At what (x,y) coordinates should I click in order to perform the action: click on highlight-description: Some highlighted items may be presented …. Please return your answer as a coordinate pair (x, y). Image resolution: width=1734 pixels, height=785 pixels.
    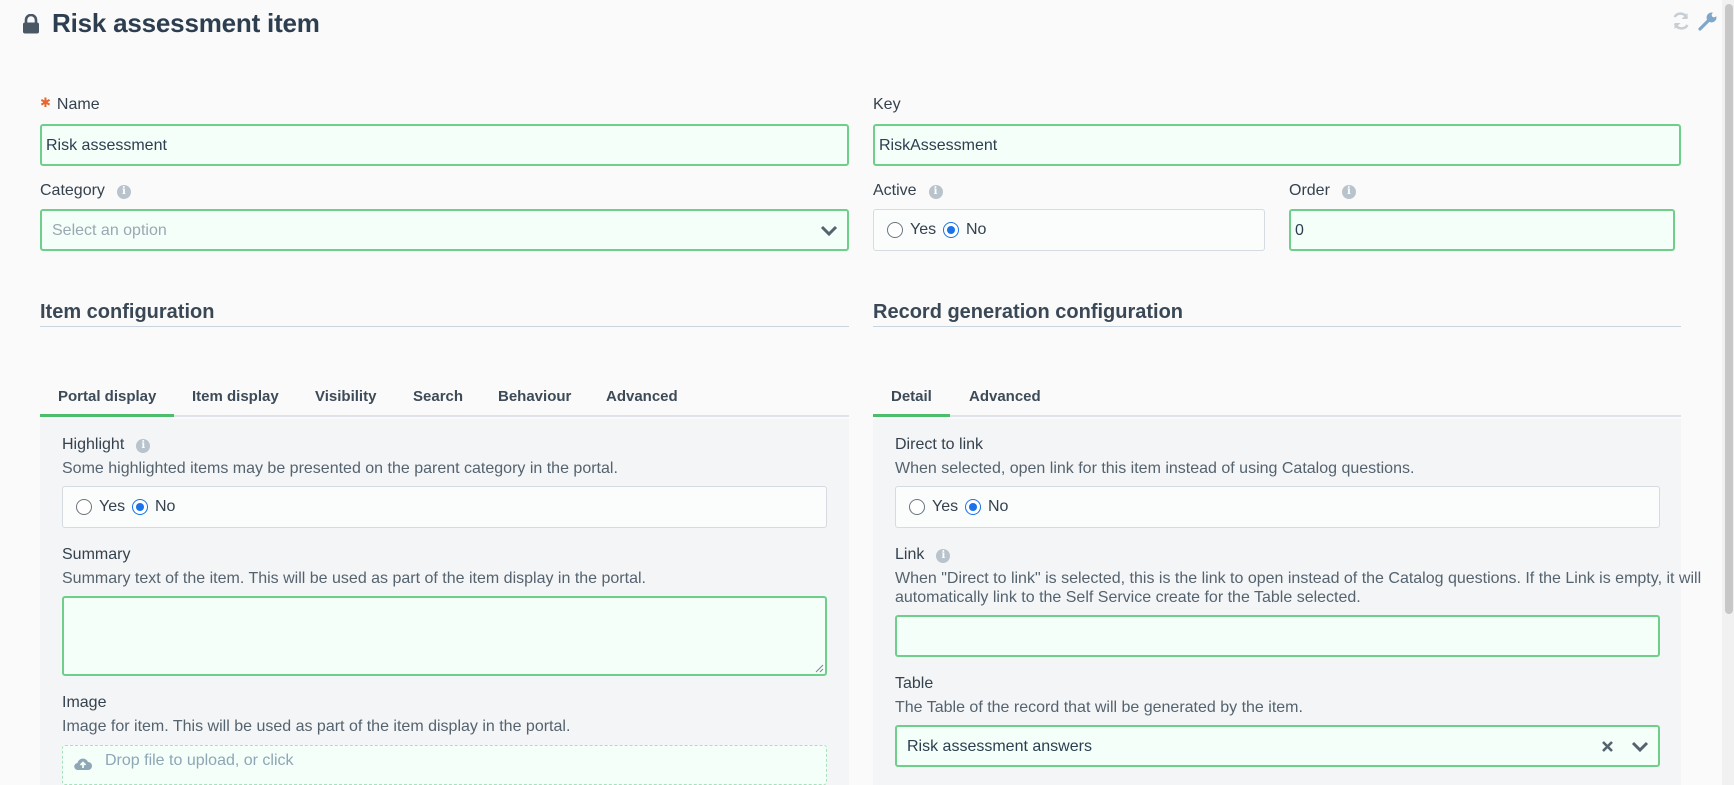
    Looking at the image, I should click on (340, 468).